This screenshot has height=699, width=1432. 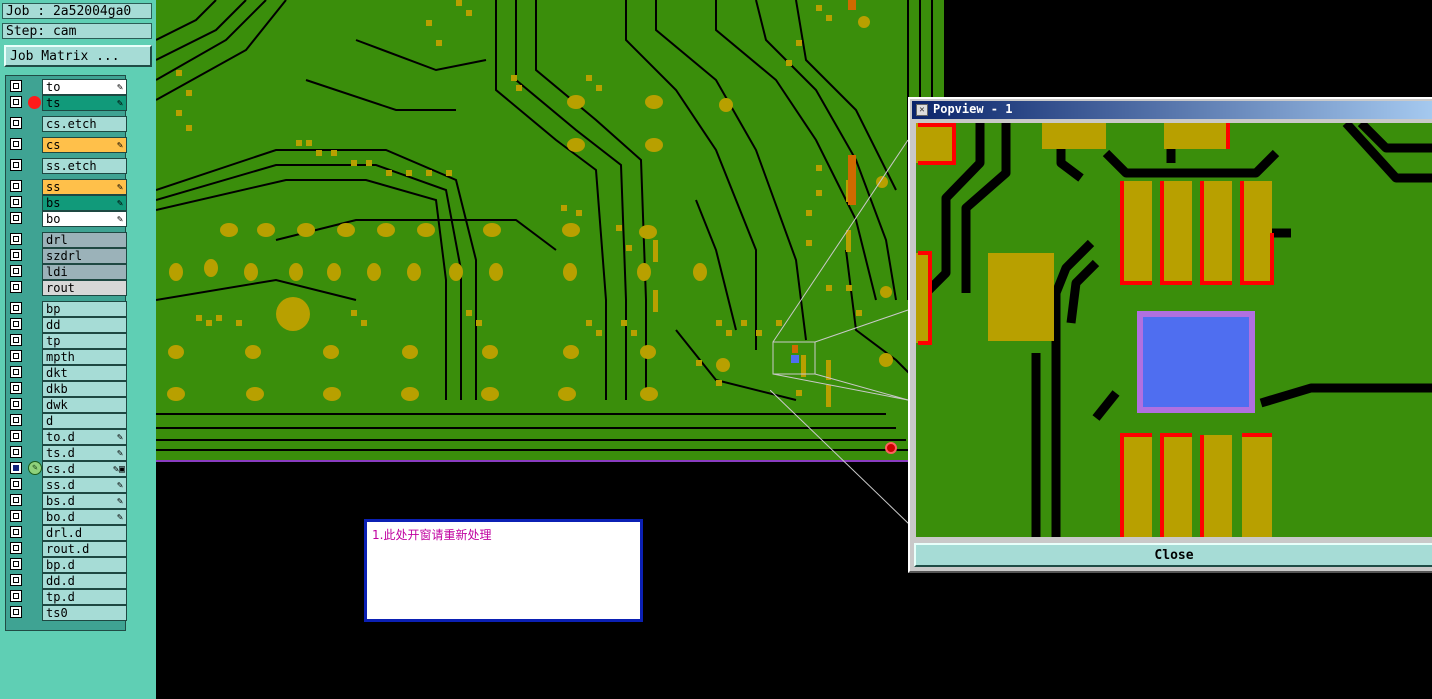 I want to click on layer-row-rout: rout, so click(x=68, y=288).